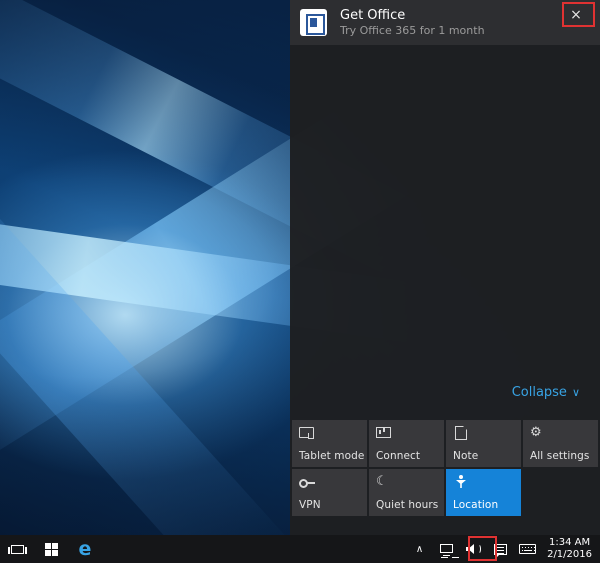 The image size is (600, 563). I want to click on taskbar: e ∧ 1:34 AM 2/1/2016, so click(300, 549).